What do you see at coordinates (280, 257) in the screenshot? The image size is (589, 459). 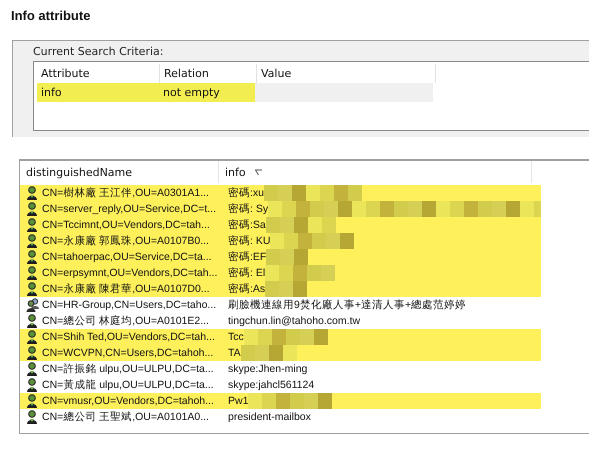 I see `result-row: CN=tahoerpac,OU=Service,DC=ta... 密碼:EF` at bounding box center [280, 257].